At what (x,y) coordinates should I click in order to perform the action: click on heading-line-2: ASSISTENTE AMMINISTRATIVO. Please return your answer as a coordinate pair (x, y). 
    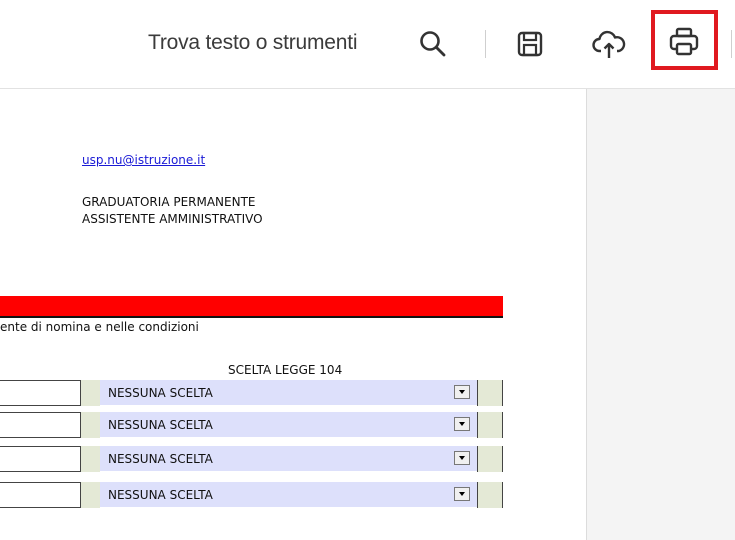
    Looking at the image, I should click on (172, 219).